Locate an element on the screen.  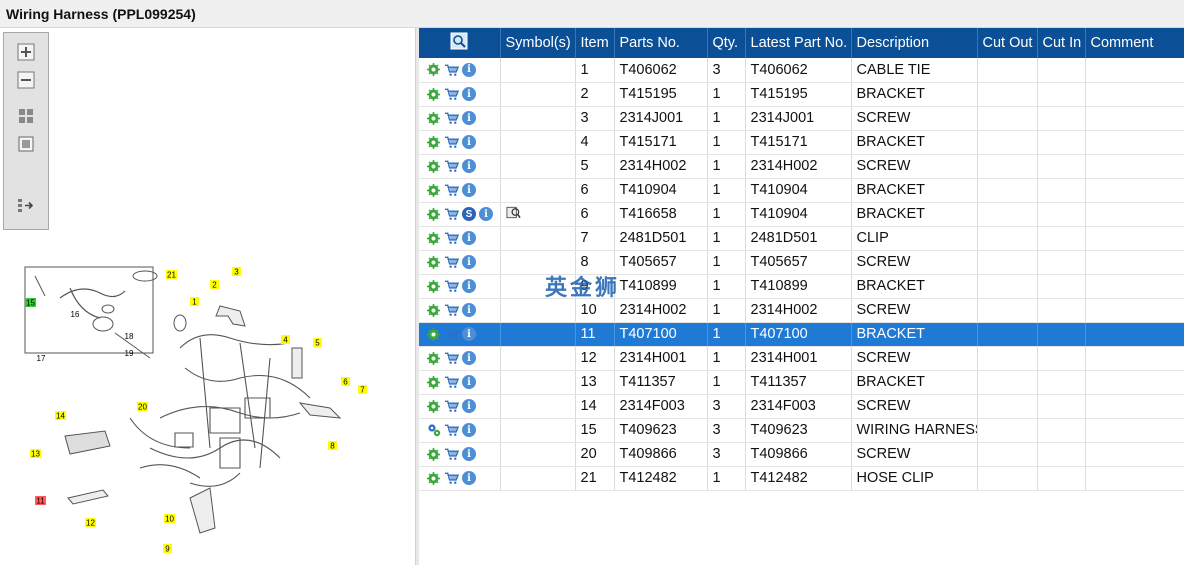
column-header-description: Description is located at coordinates (914, 43).